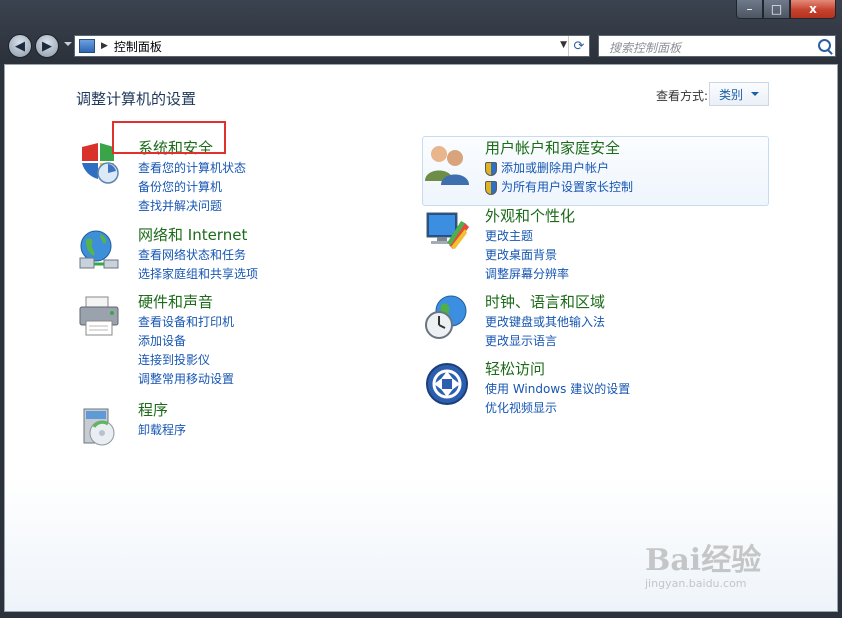 This screenshot has width=842, height=618. I want to click on category-title-clock-language-region: 时钟、语言和区域, so click(545, 301).